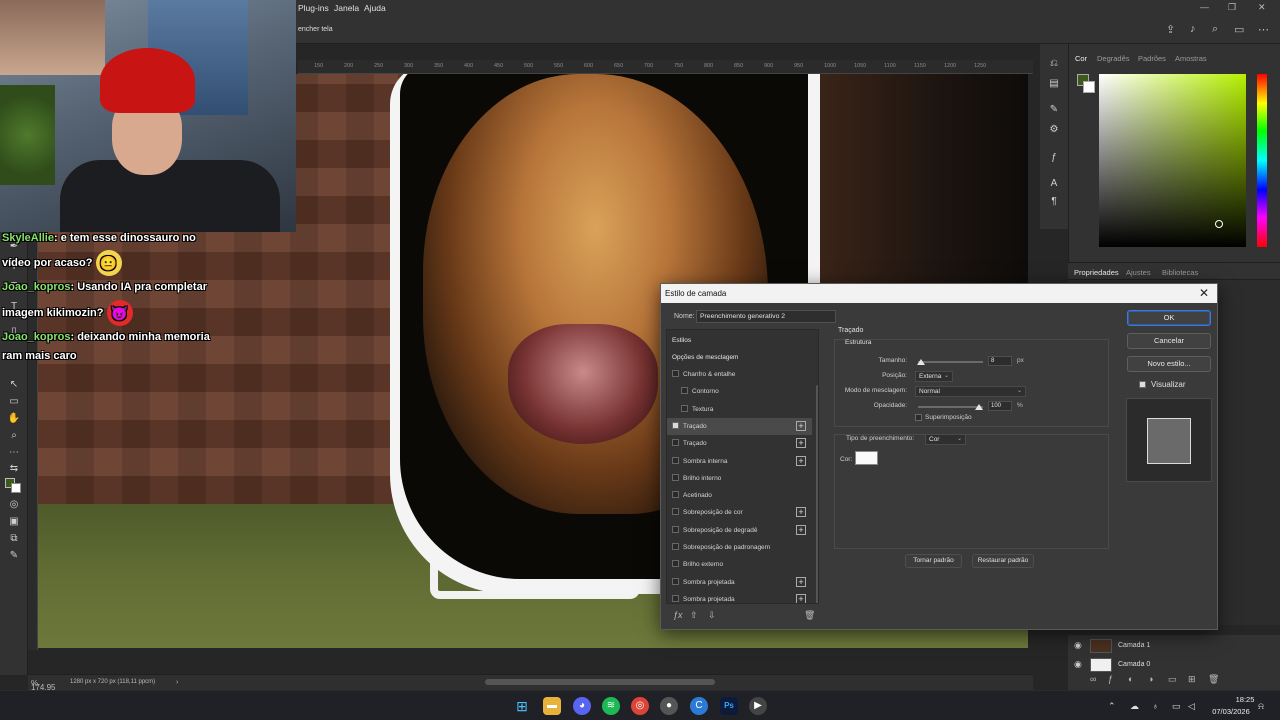 This screenshot has height=720, width=1280. Describe the element at coordinates (739, 564) in the screenshot. I see `style-item: Brilho externo` at that location.